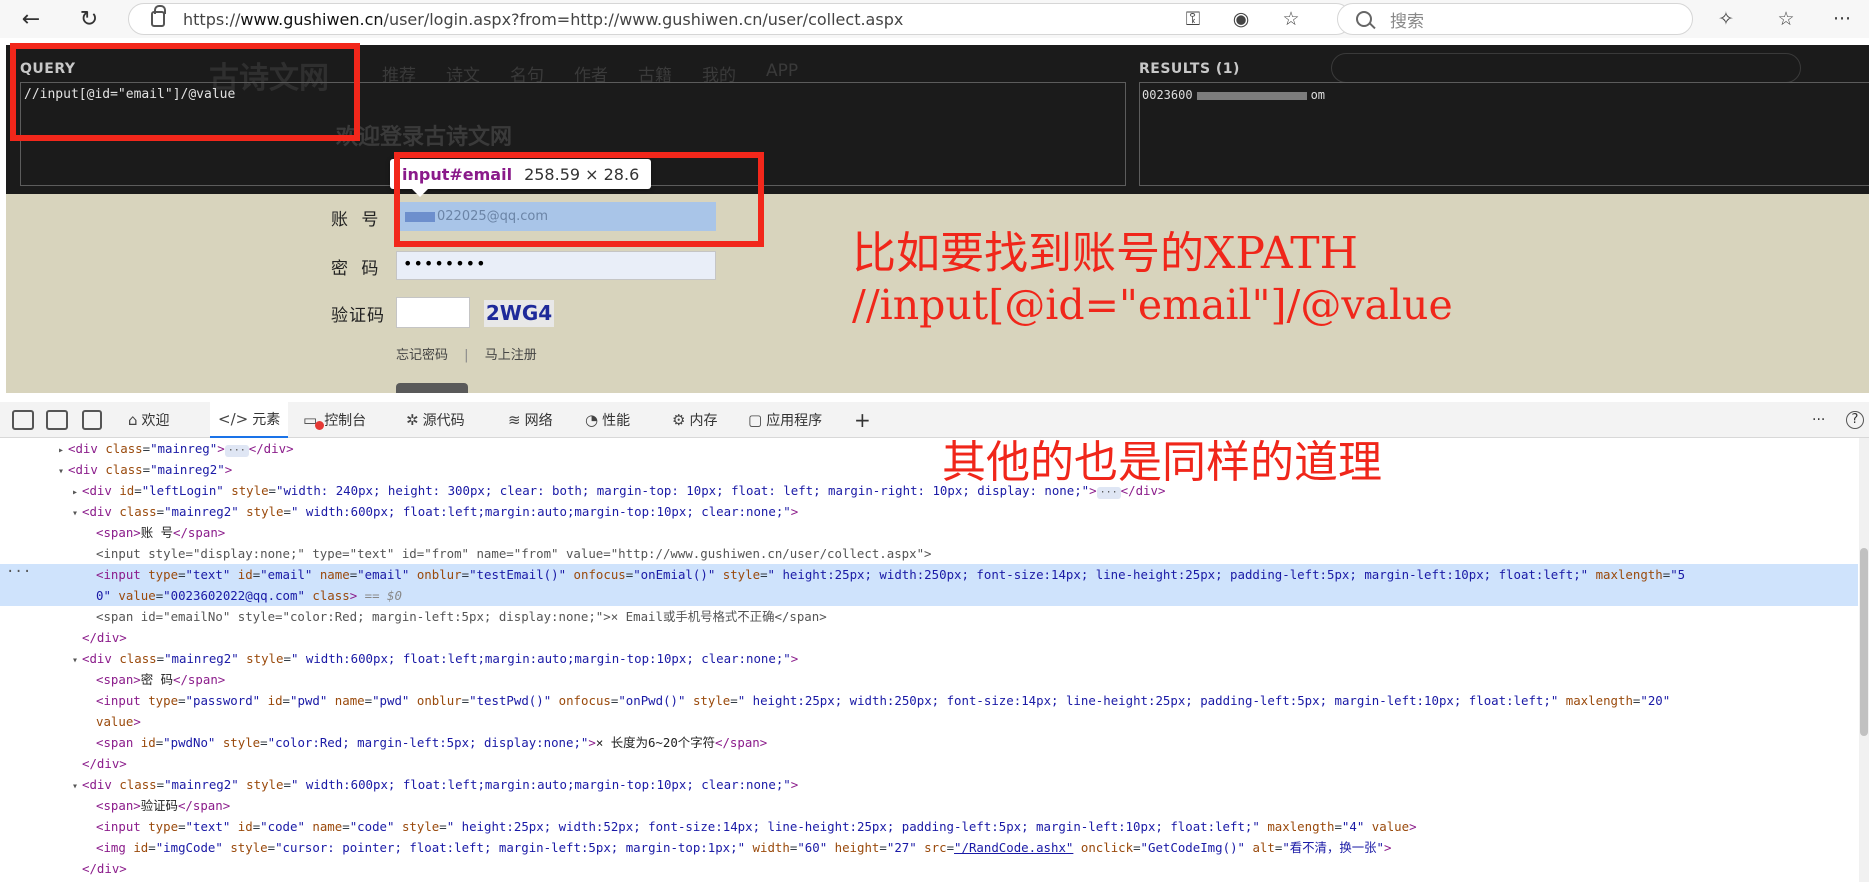  What do you see at coordinates (133, 420) in the screenshot?
I see `welcome-icon: ⌂` at bounding box center [133, 420].